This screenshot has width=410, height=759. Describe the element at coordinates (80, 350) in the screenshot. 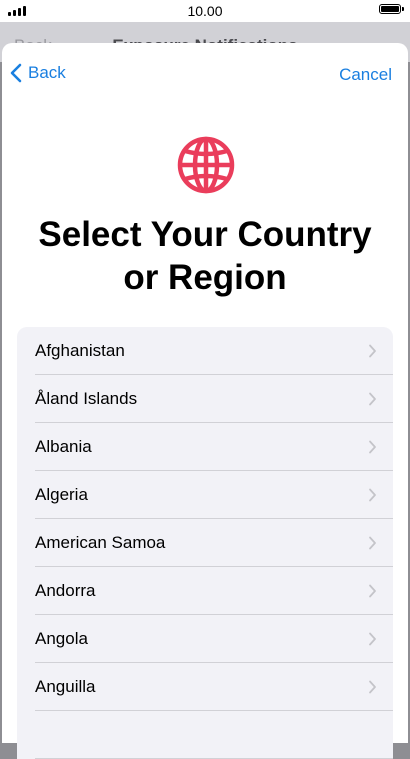

I see `country-name: Afghanistan` at that location.